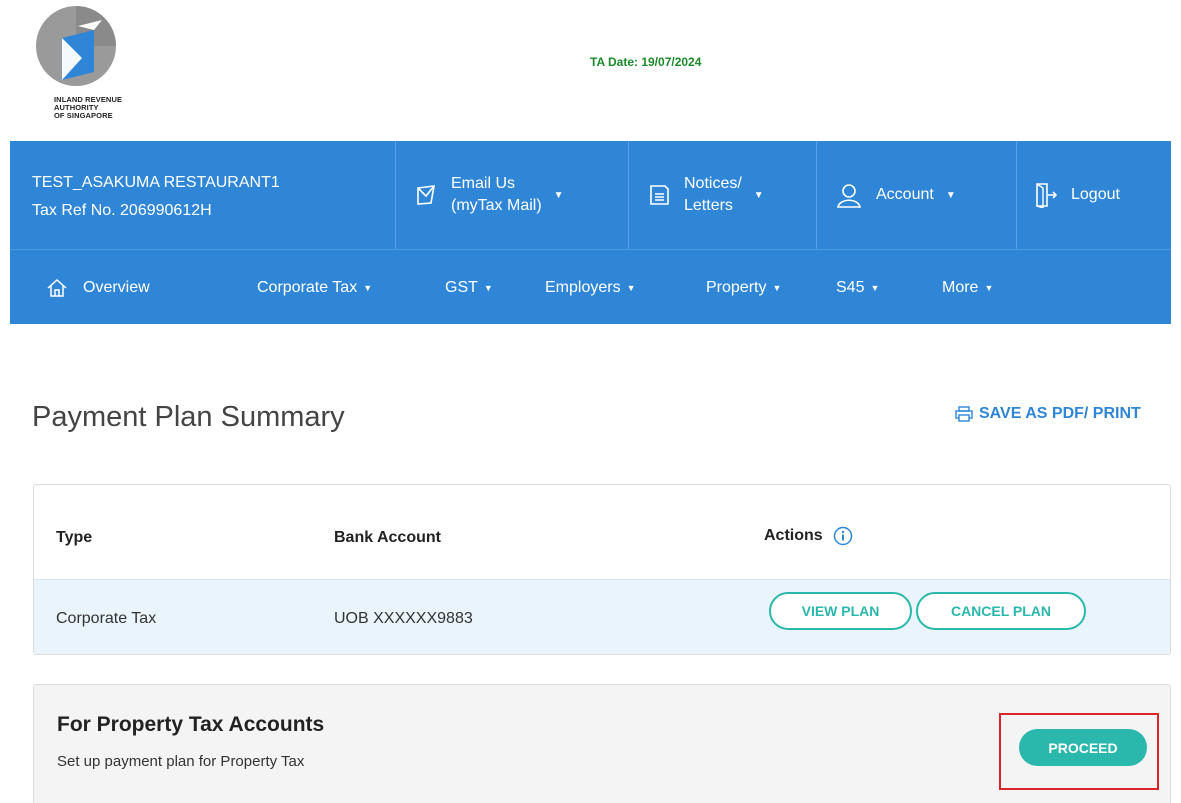 The width and height of the screenshot is (1181, 803). What do you see at coordinates (106, 618) in the screenshot?
I see `cell-type: Corporate Tax` at bounding box center [106, 618].